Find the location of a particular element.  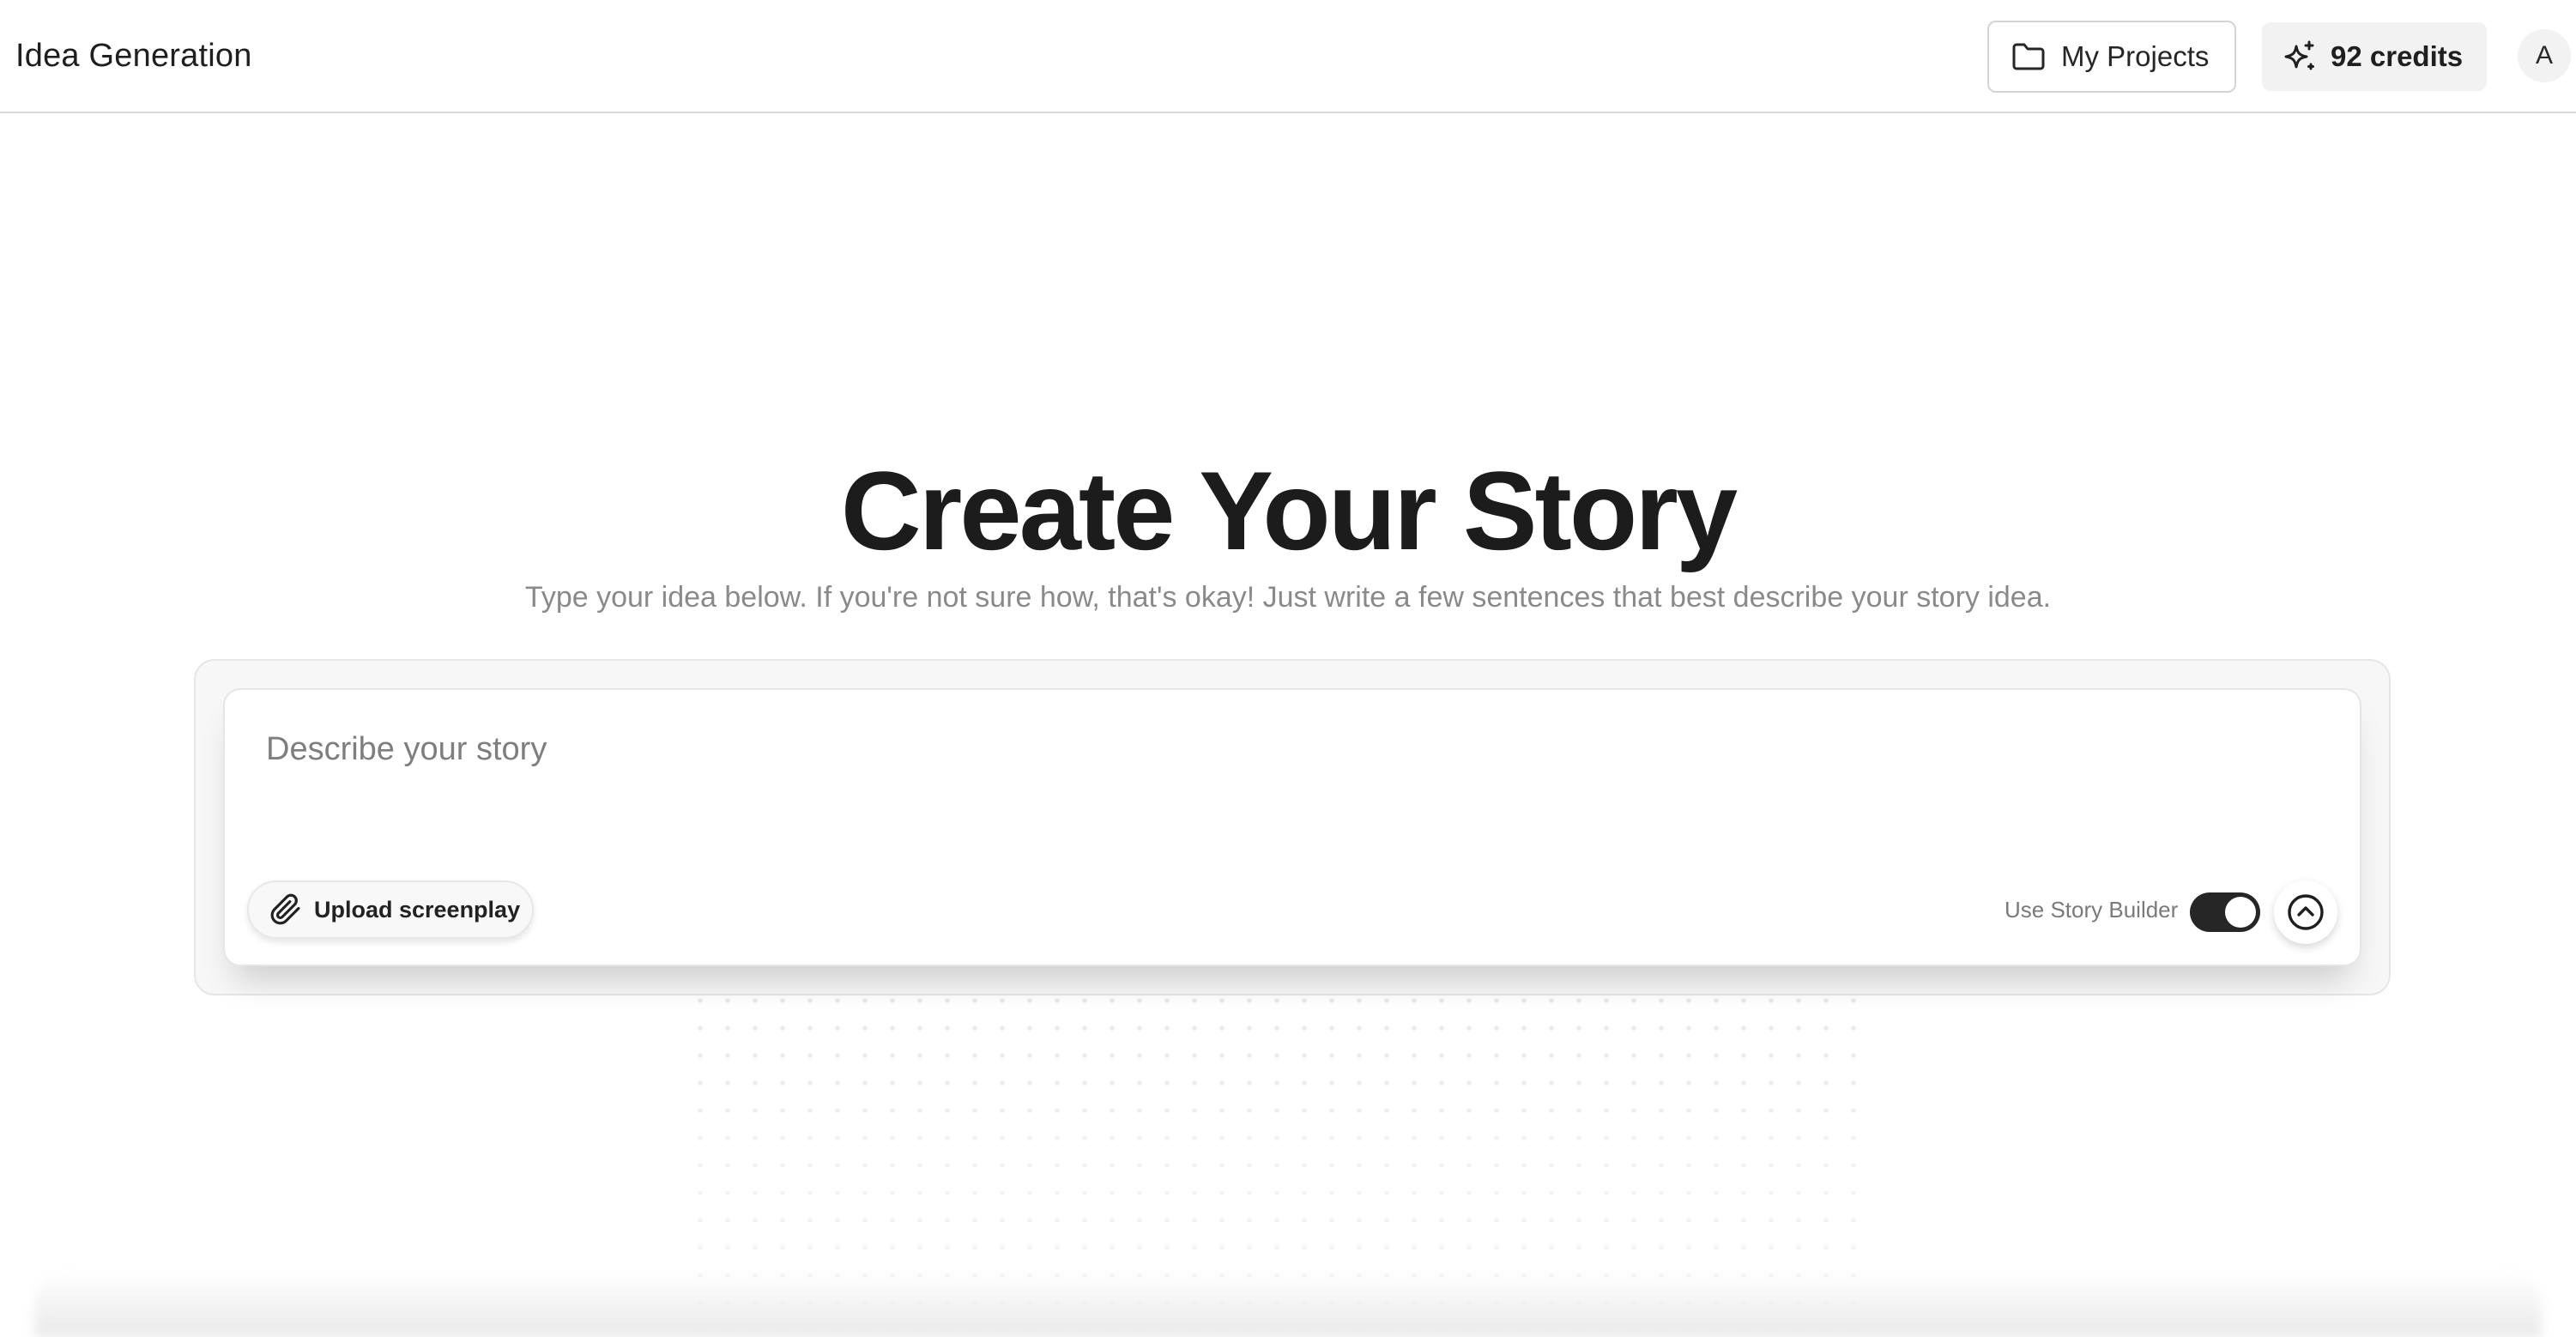

chevron-up-circle-icon is located at coordinates (2305, 912).